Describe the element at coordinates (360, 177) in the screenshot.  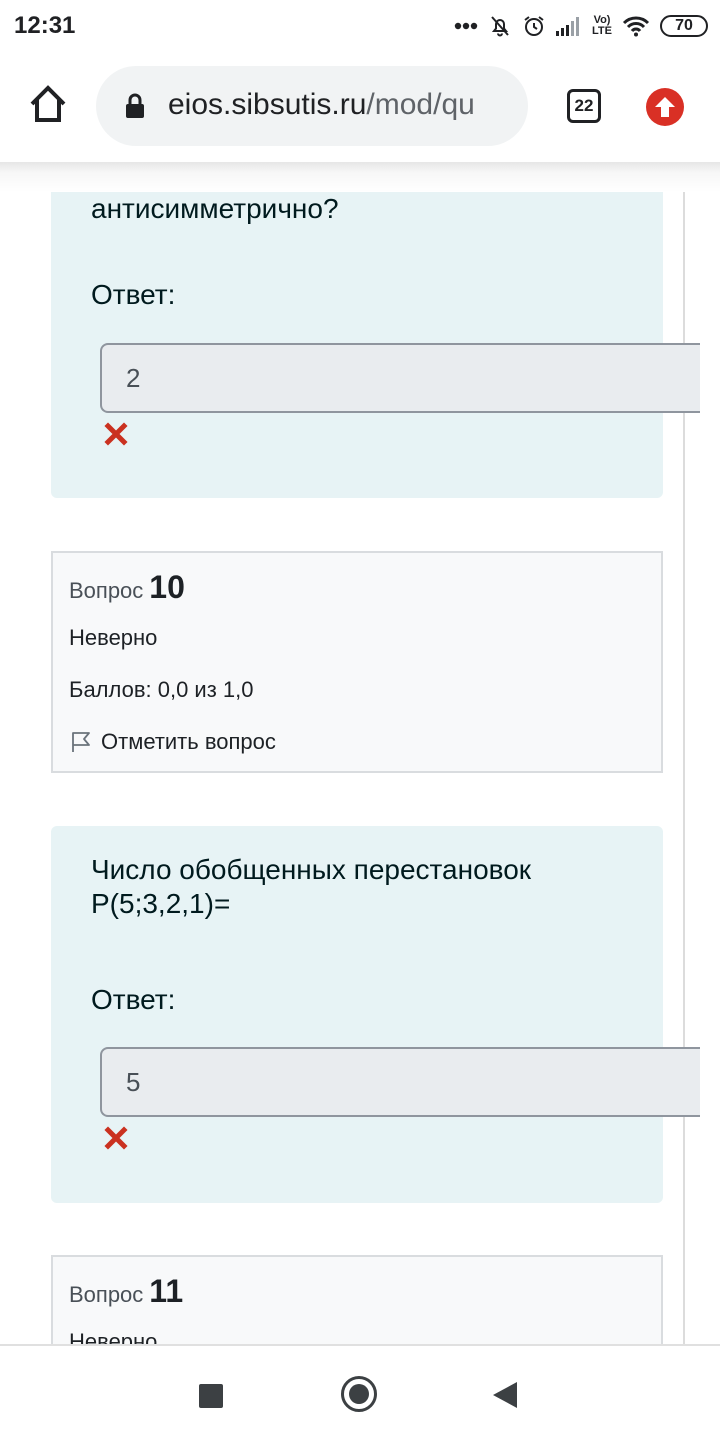
I see `toolbar-shadow` at that location.